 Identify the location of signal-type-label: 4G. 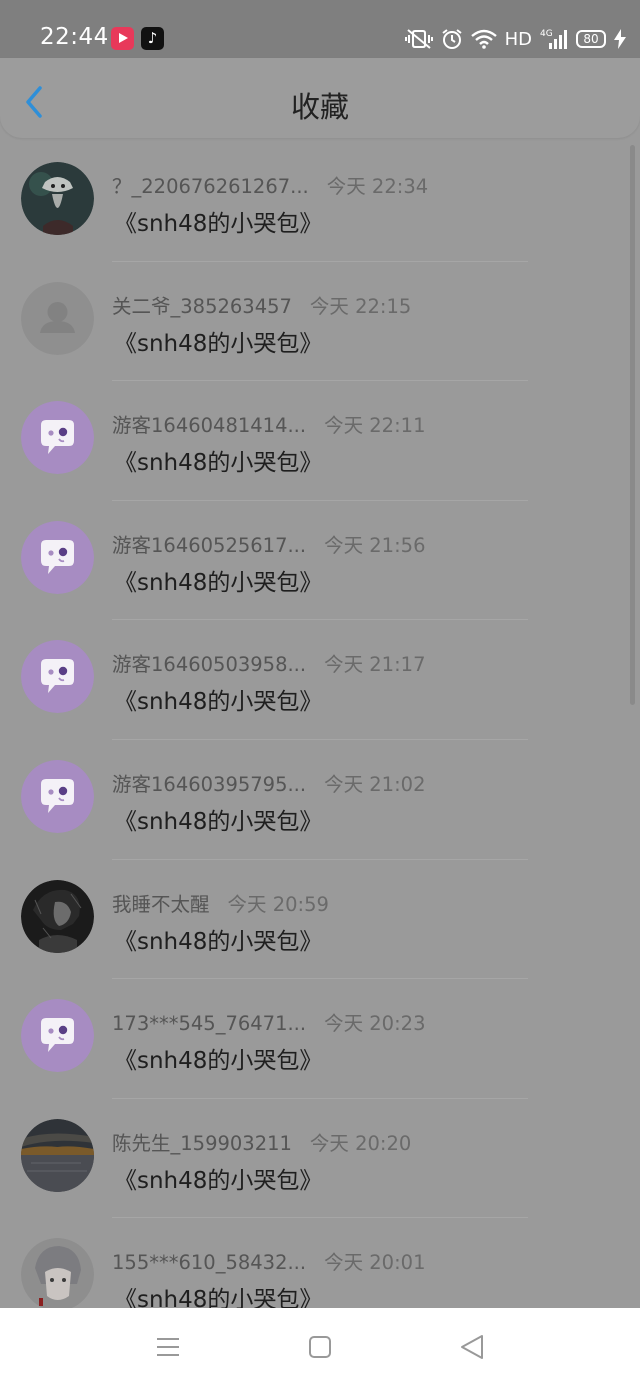
(546, 34).